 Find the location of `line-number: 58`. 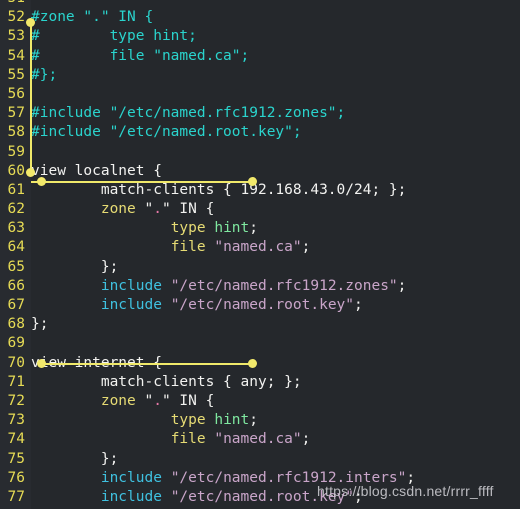

line-number: 58 is located at coordinates (16, 132).